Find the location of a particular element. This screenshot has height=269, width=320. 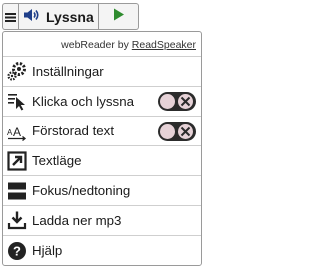

help-icon: ? is located at coordinates (17, 251).